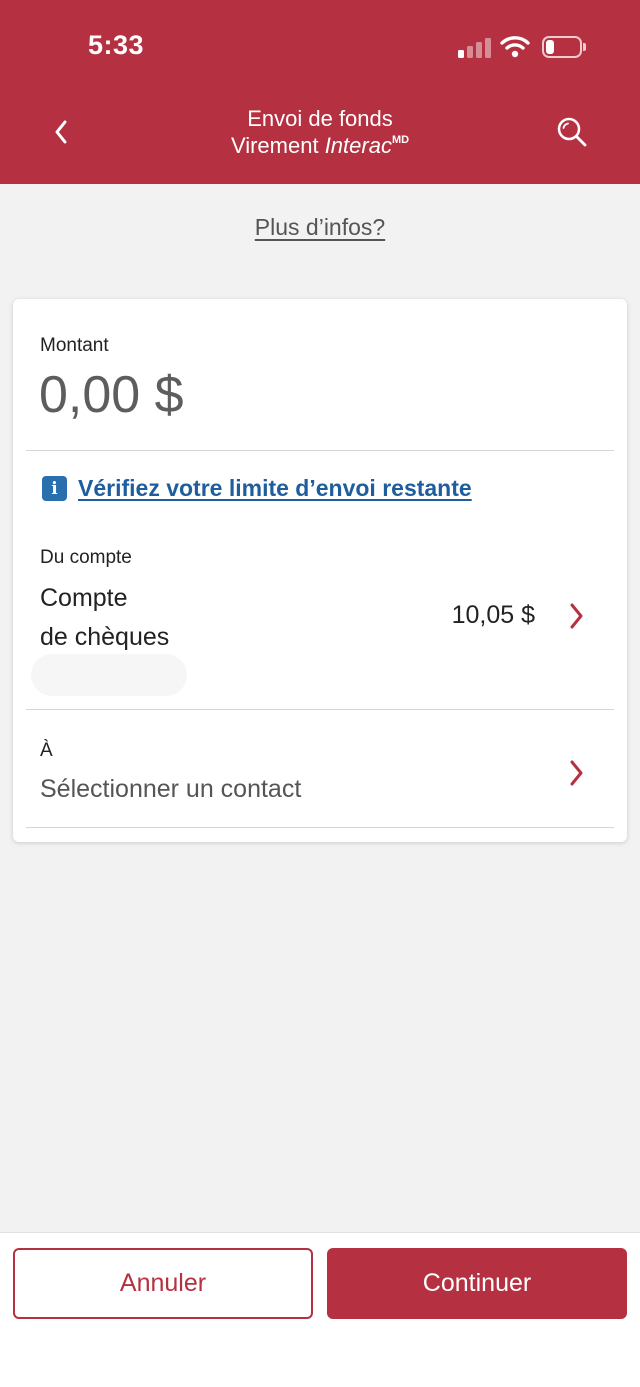 The height and width of the screenshot is (1387, 640). What do you see at coordinates (477, 1283) in the screenshot?
I see `continue-button: Continuer` at bounding box center [477, 1283].